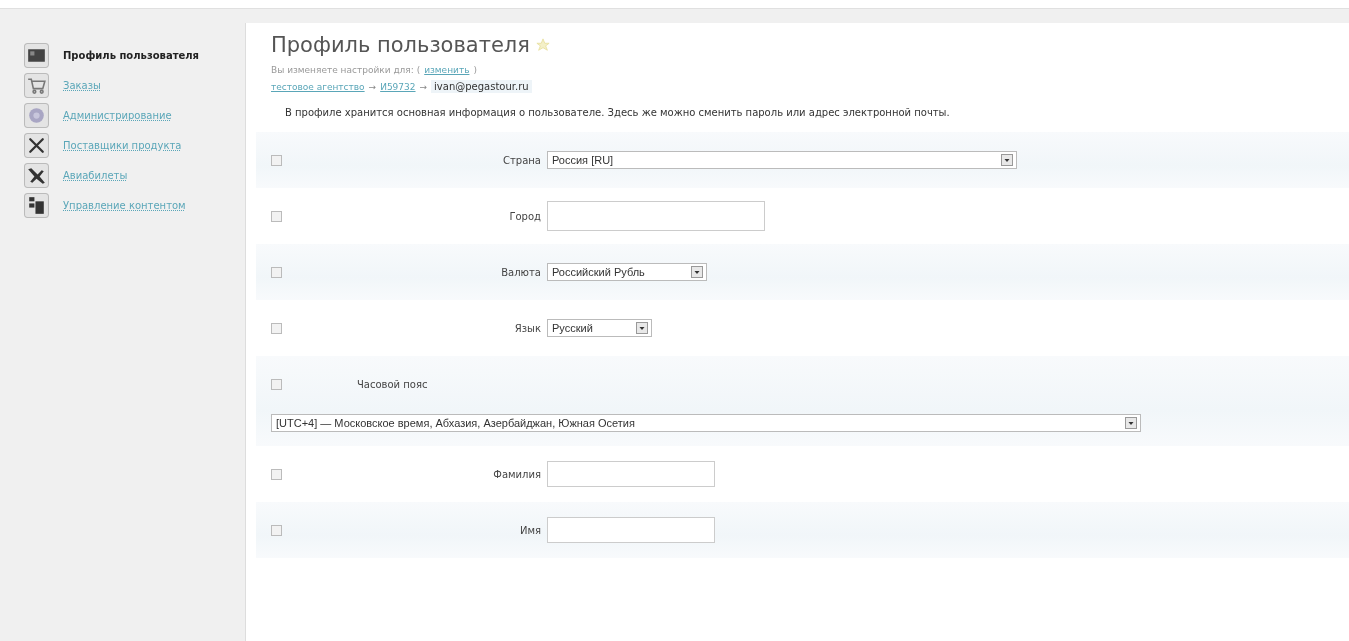 The height and width of the screenshot is (641, 1349). What do you see at coordinates (36, 205) in the screenshot?
I see `table-icon` at bounding box center [36, 205].